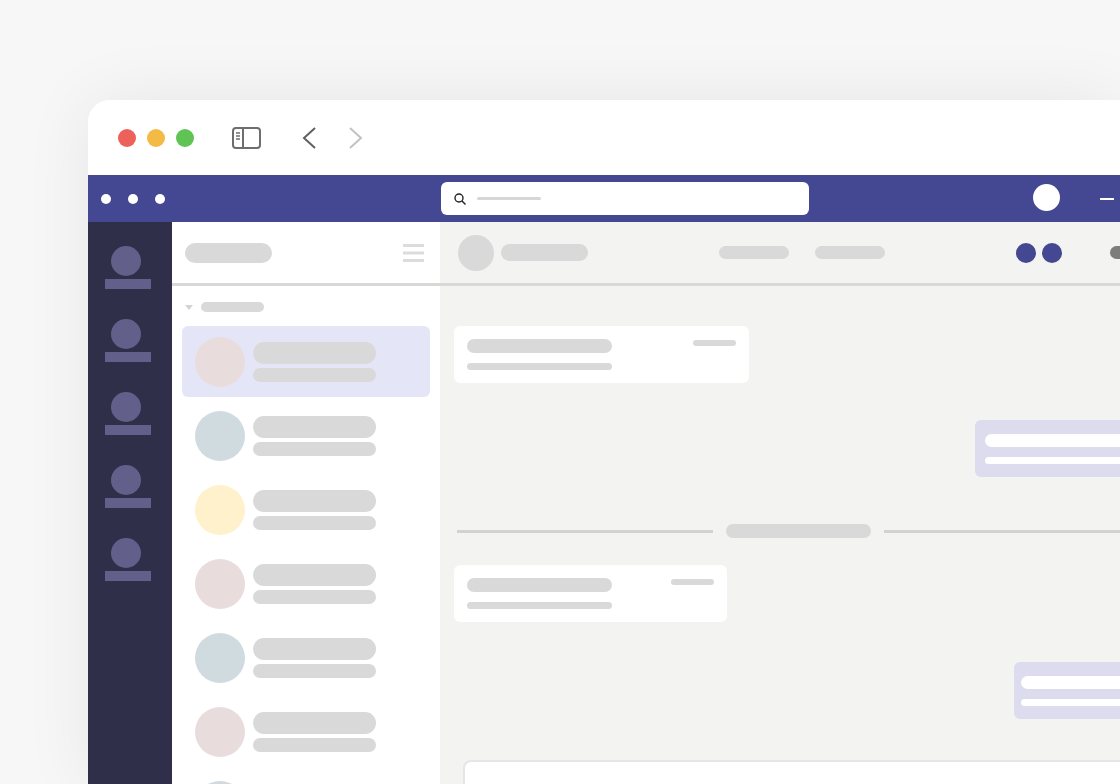 The width and height of the screenshot is (1120, 784). I want to click on close-button, so click(127, 137).